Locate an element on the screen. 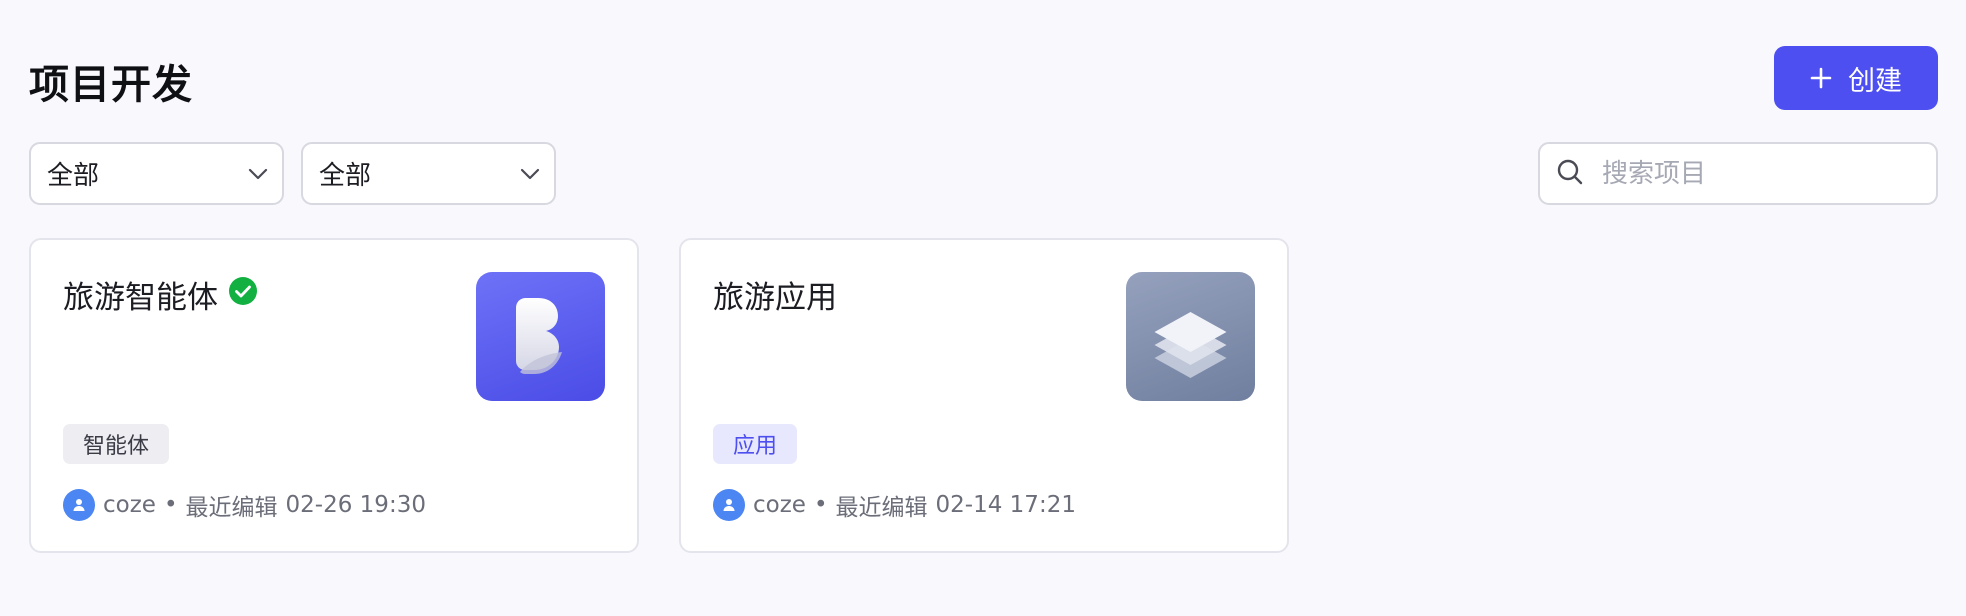  page-title: 项目开发 is located at coordinates (111, 85).